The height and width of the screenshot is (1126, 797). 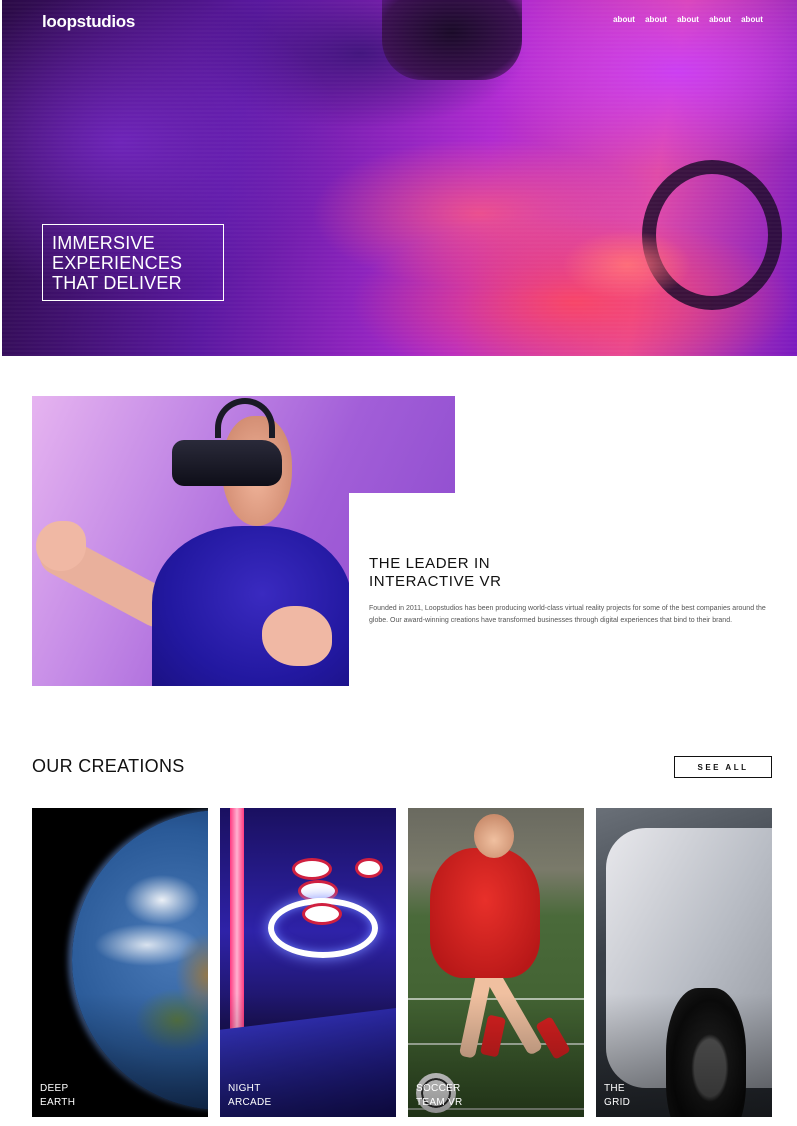 What do you see at coordinates (249, 1096) in the screenshot?
I see `creation-card-label: NIGHT ARCADE` at bounding box center [249, 1096].